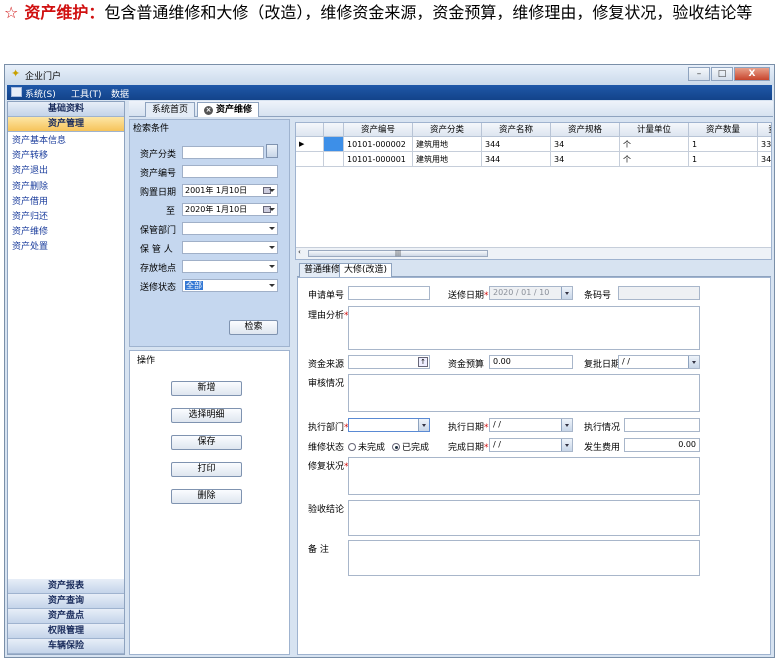 Image resolution: width=781 pixels, height=662 pixels. I want to click on sidebar-section-permissions: 权限管理, so click(66, 631).